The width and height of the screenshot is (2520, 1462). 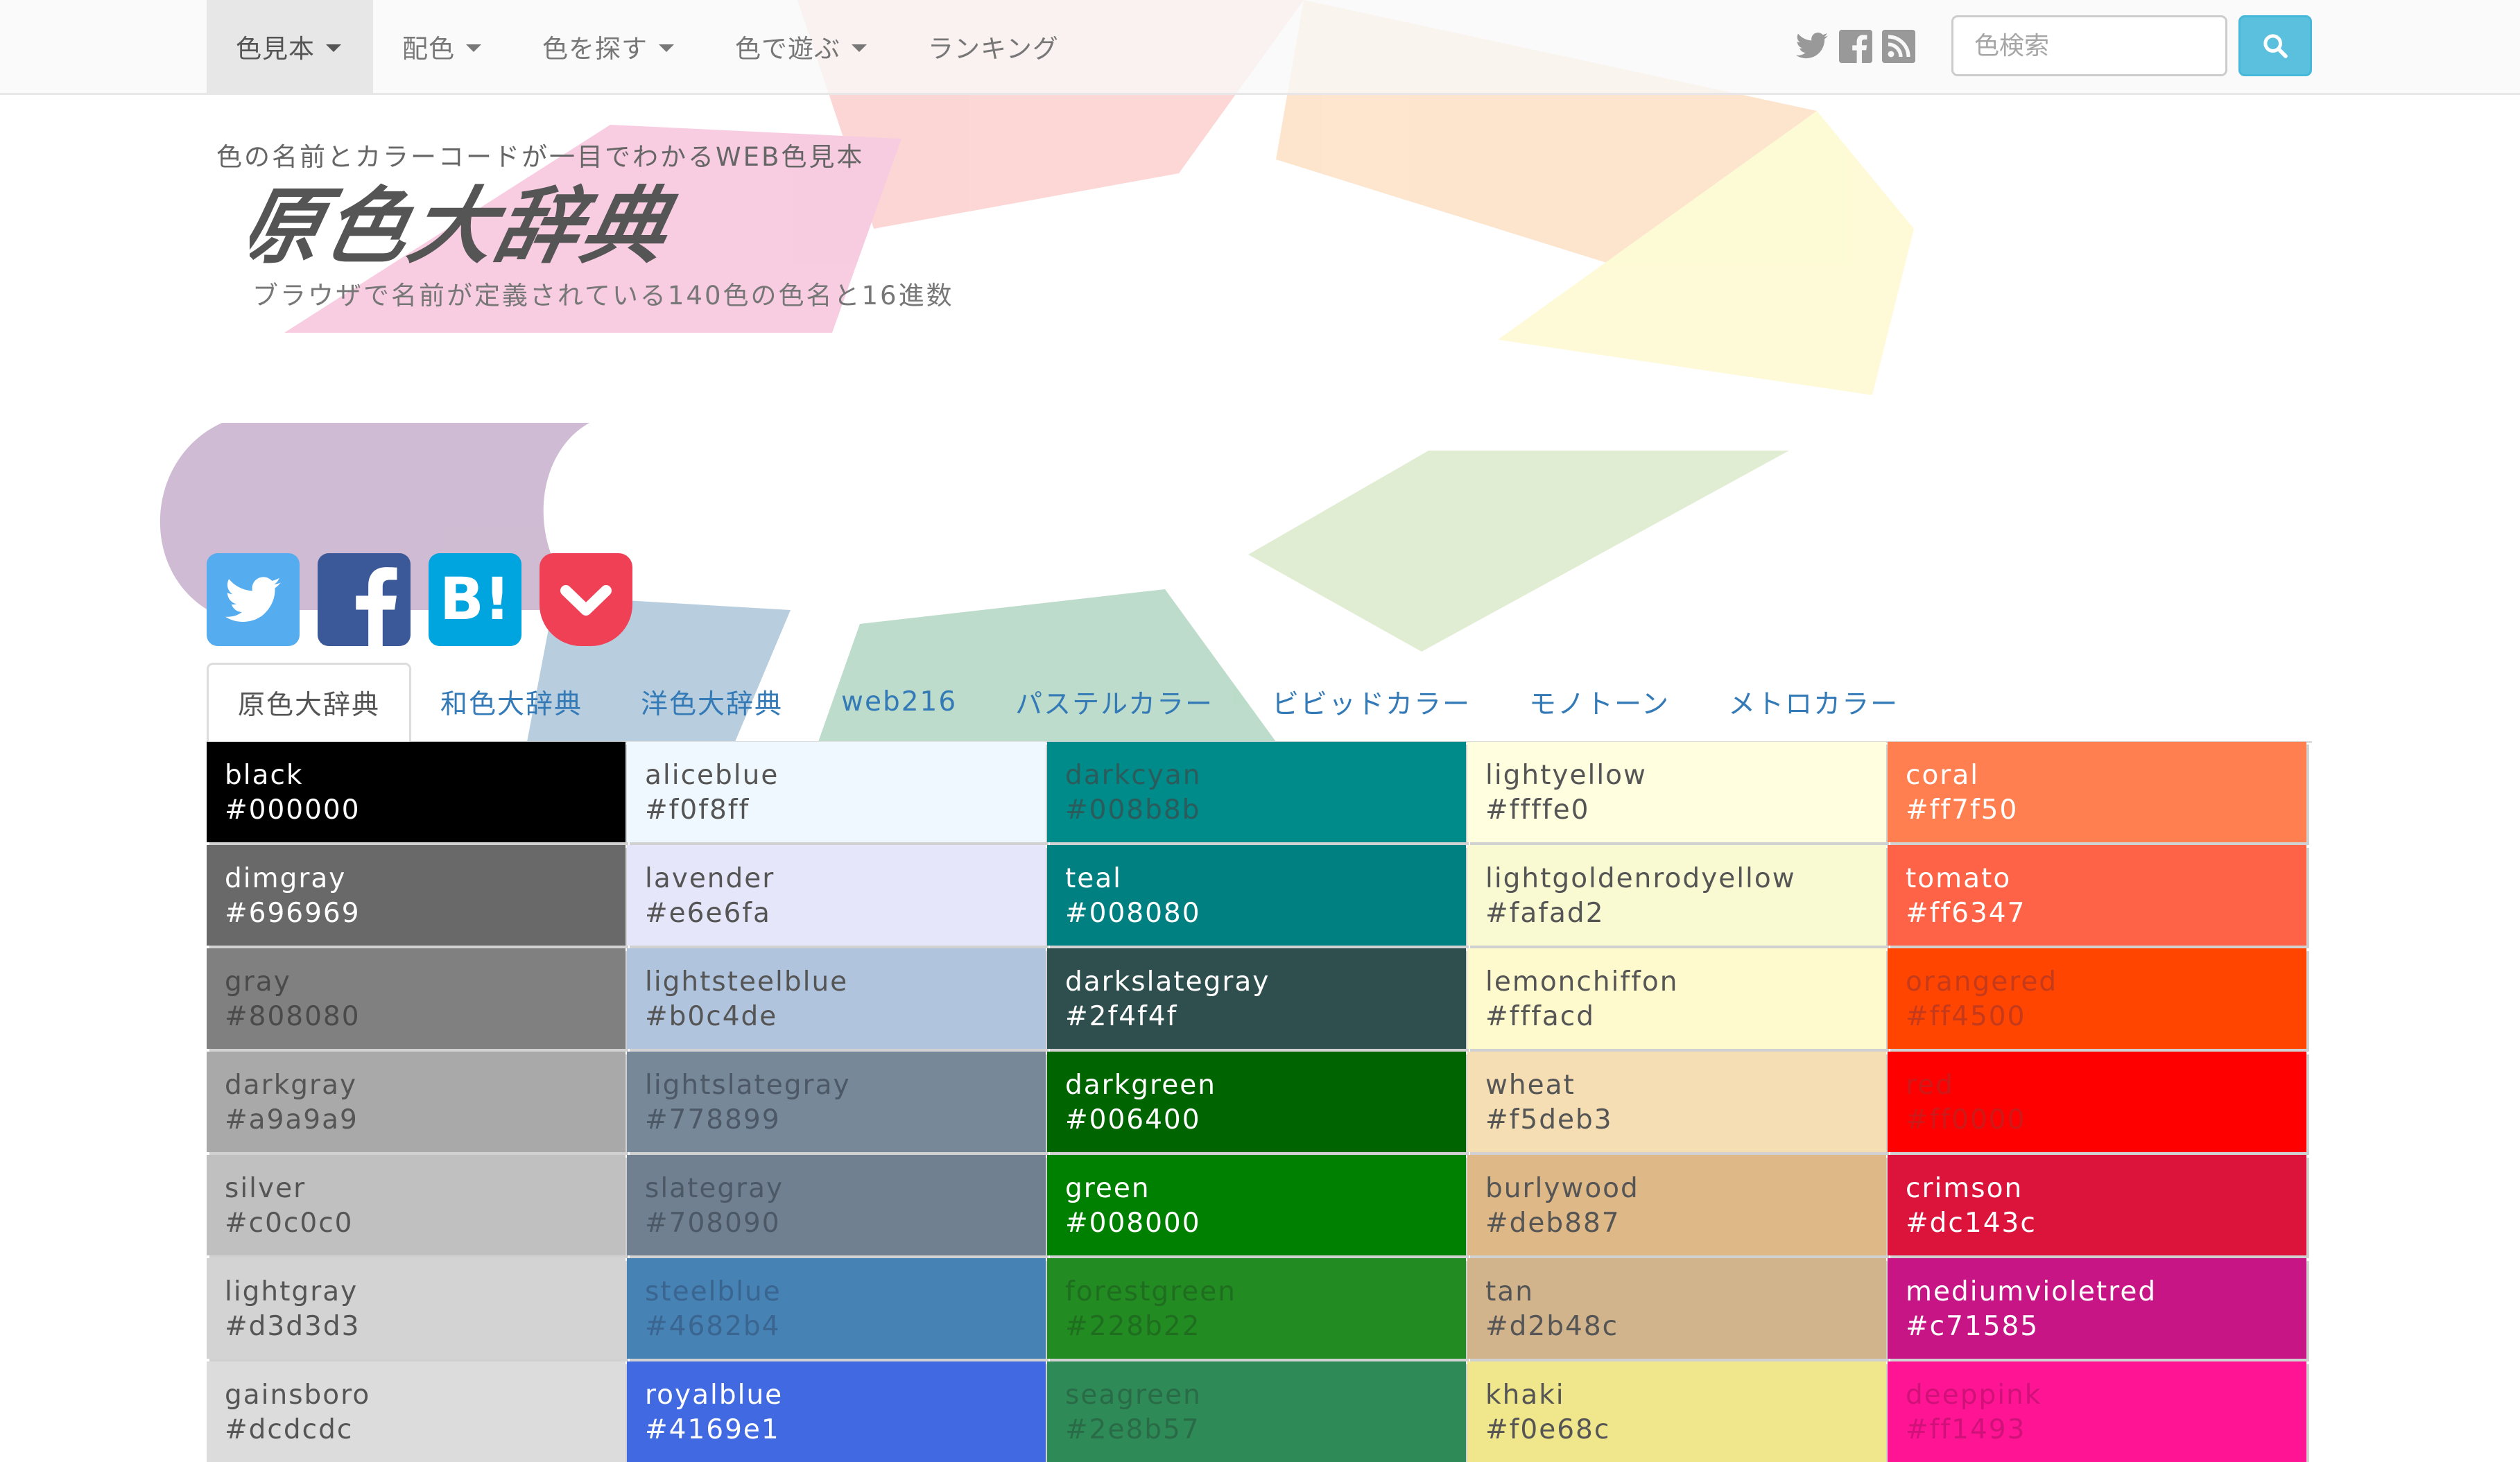 I want to click on share-facebook-button, so click(x=365, y=599).